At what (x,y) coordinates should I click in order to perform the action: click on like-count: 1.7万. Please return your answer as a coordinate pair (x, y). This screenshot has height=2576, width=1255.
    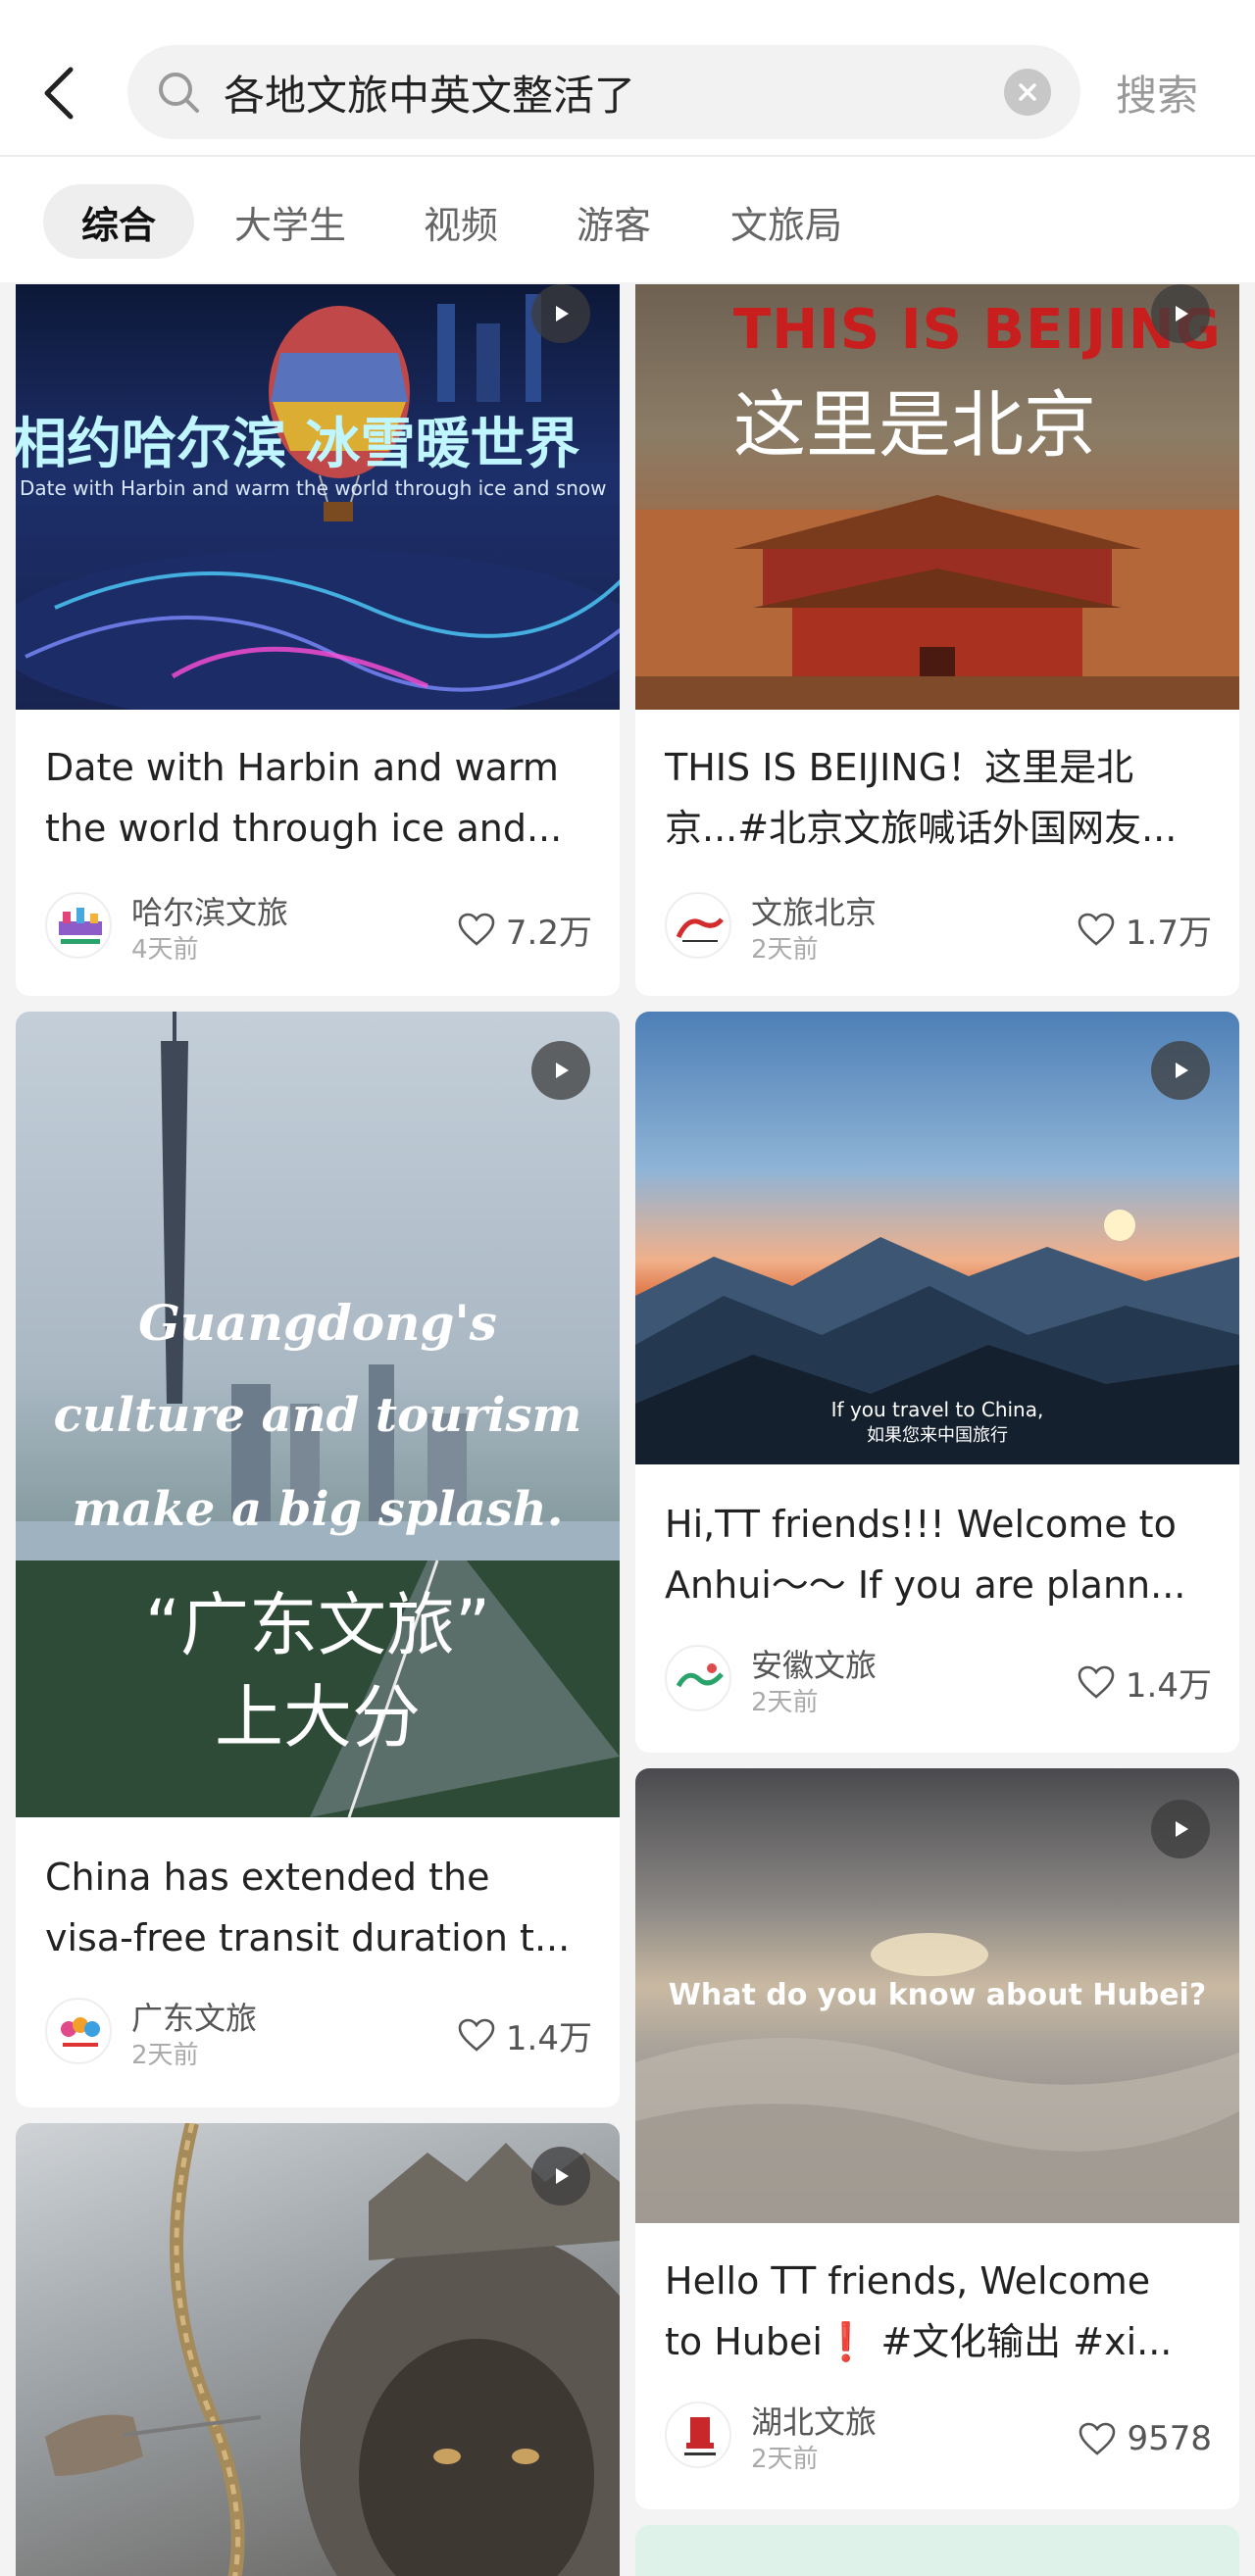
    Looking at the image, I should click on (1168, 933).